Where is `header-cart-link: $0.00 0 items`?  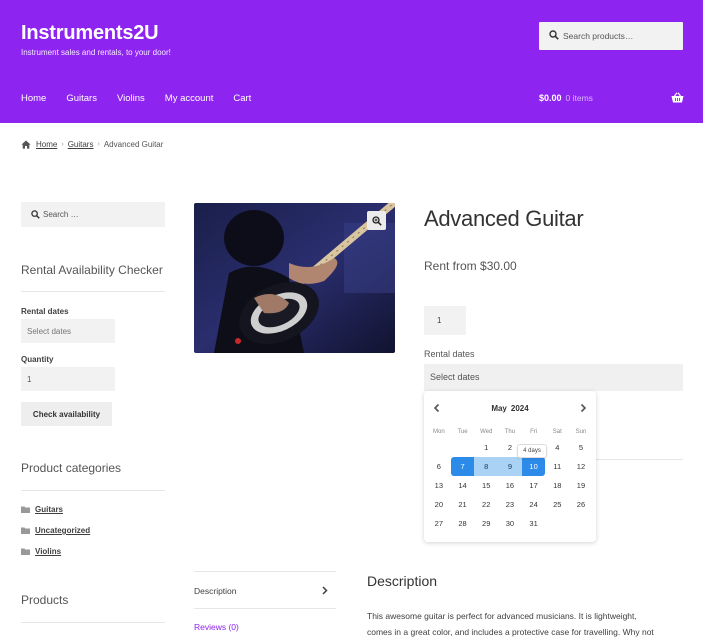
header-cart-link: $0.00 0 items is located at coordinates (566, 98).